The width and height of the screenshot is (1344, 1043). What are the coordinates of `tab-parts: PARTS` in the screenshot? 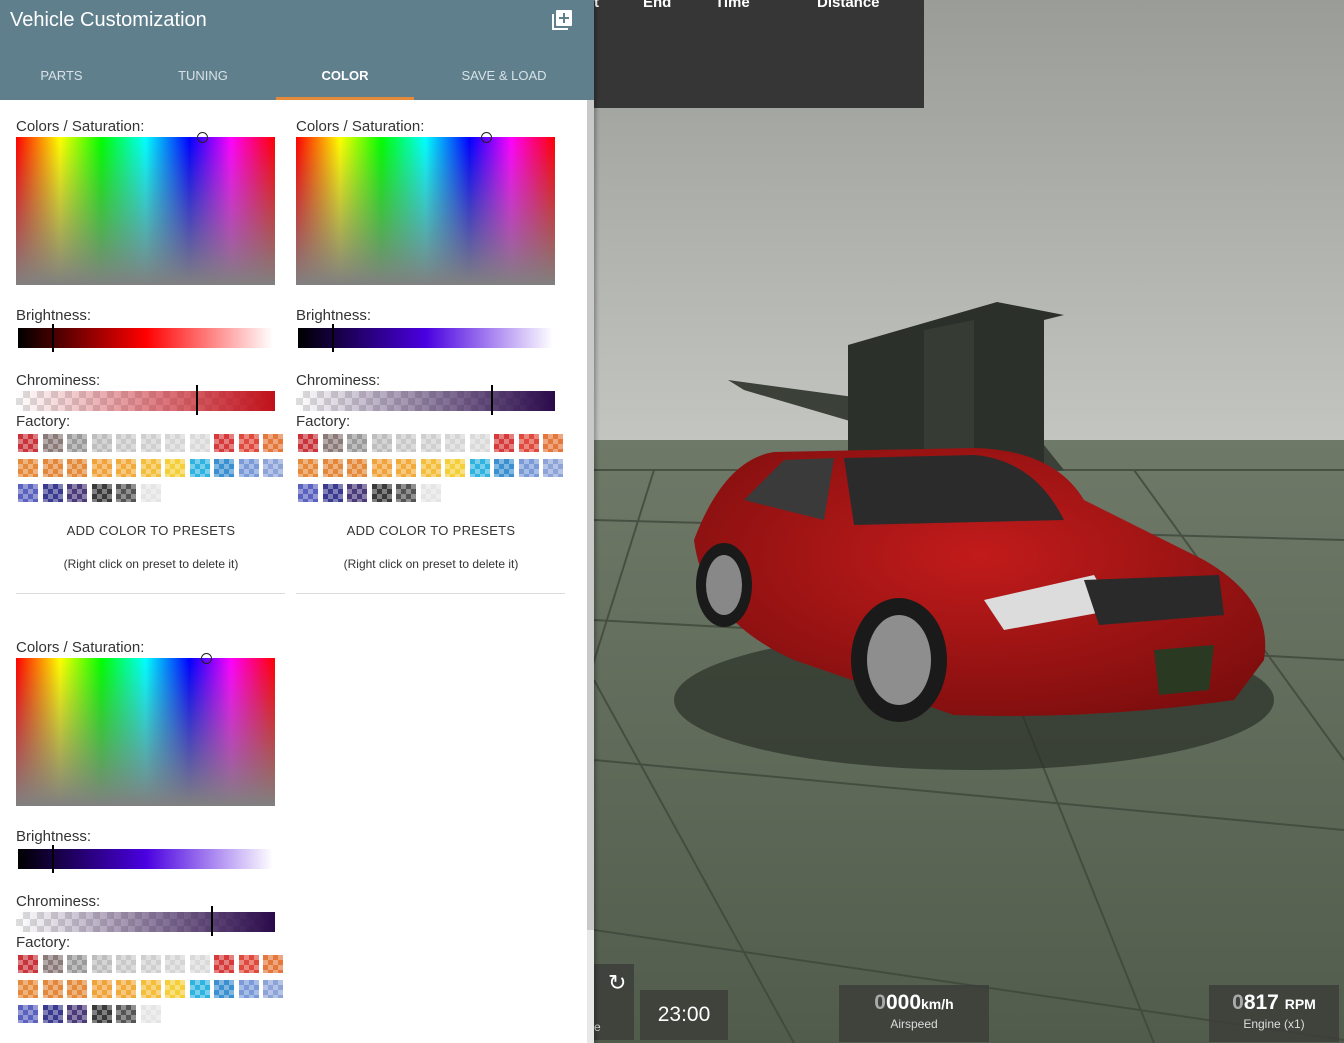 It's located at (61, 80).